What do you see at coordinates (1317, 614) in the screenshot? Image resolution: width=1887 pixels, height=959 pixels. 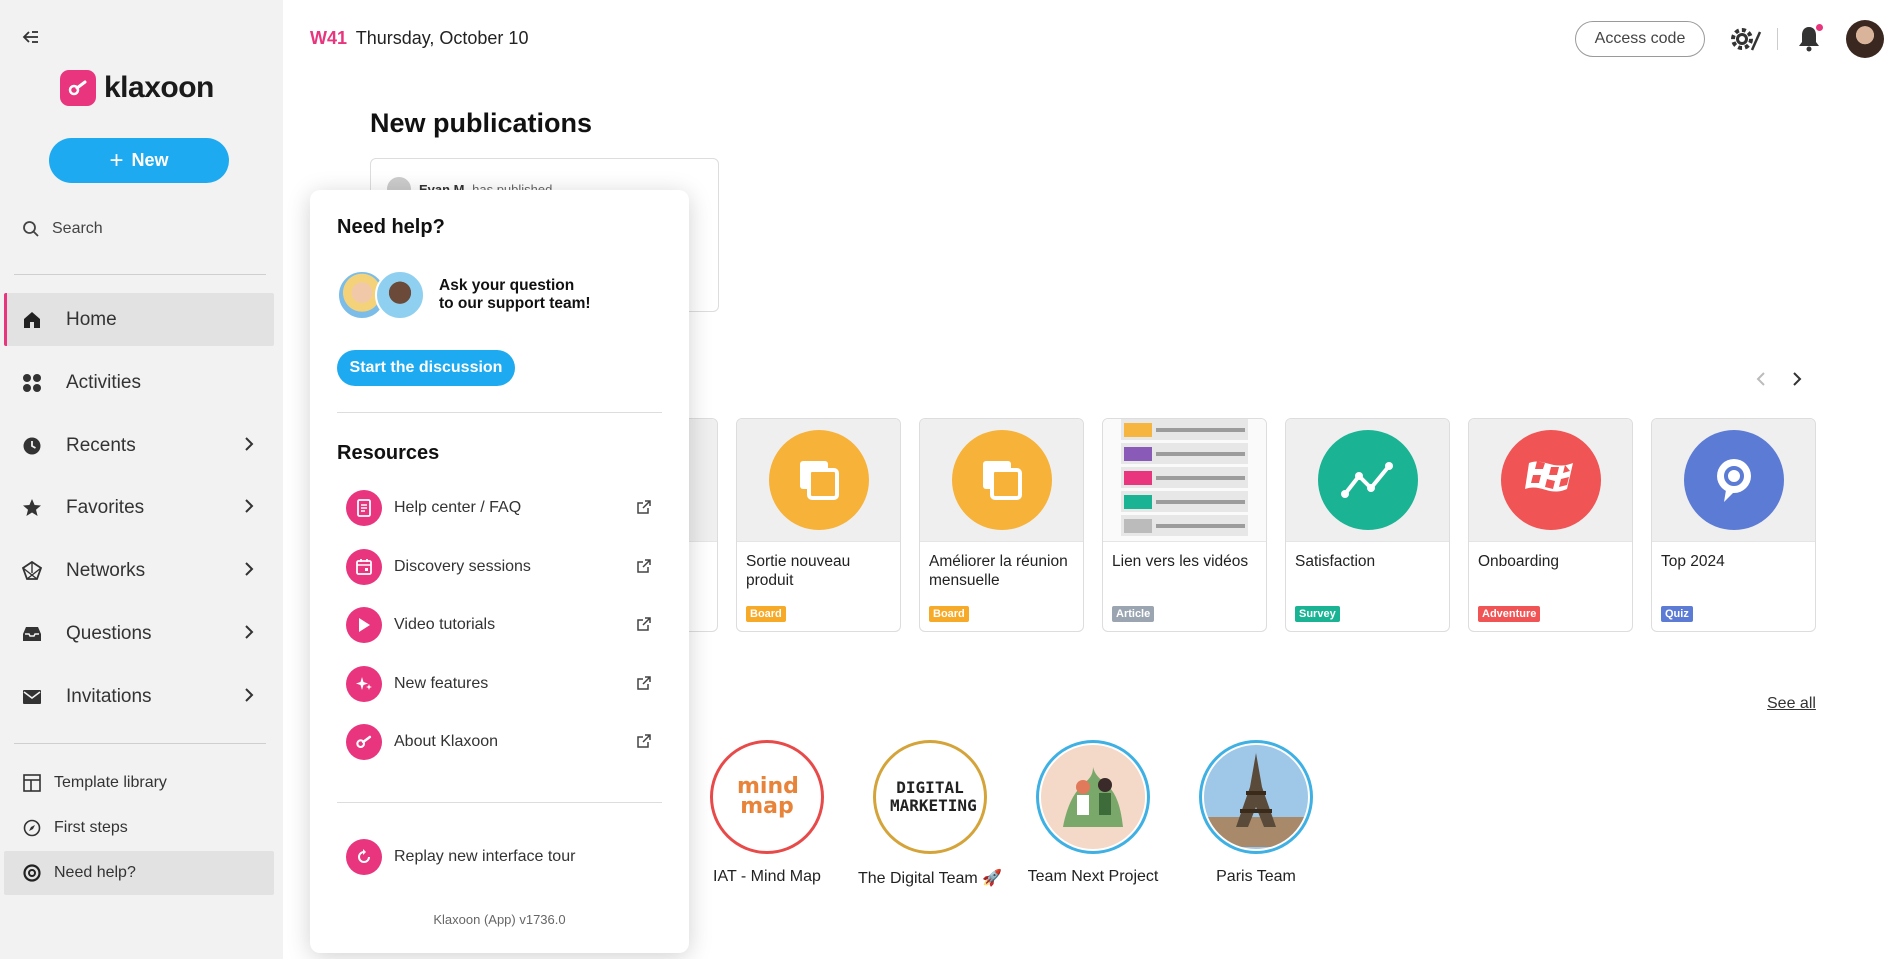 I see `activity-type-badge: Survey` at bounding box center [1317, 614].